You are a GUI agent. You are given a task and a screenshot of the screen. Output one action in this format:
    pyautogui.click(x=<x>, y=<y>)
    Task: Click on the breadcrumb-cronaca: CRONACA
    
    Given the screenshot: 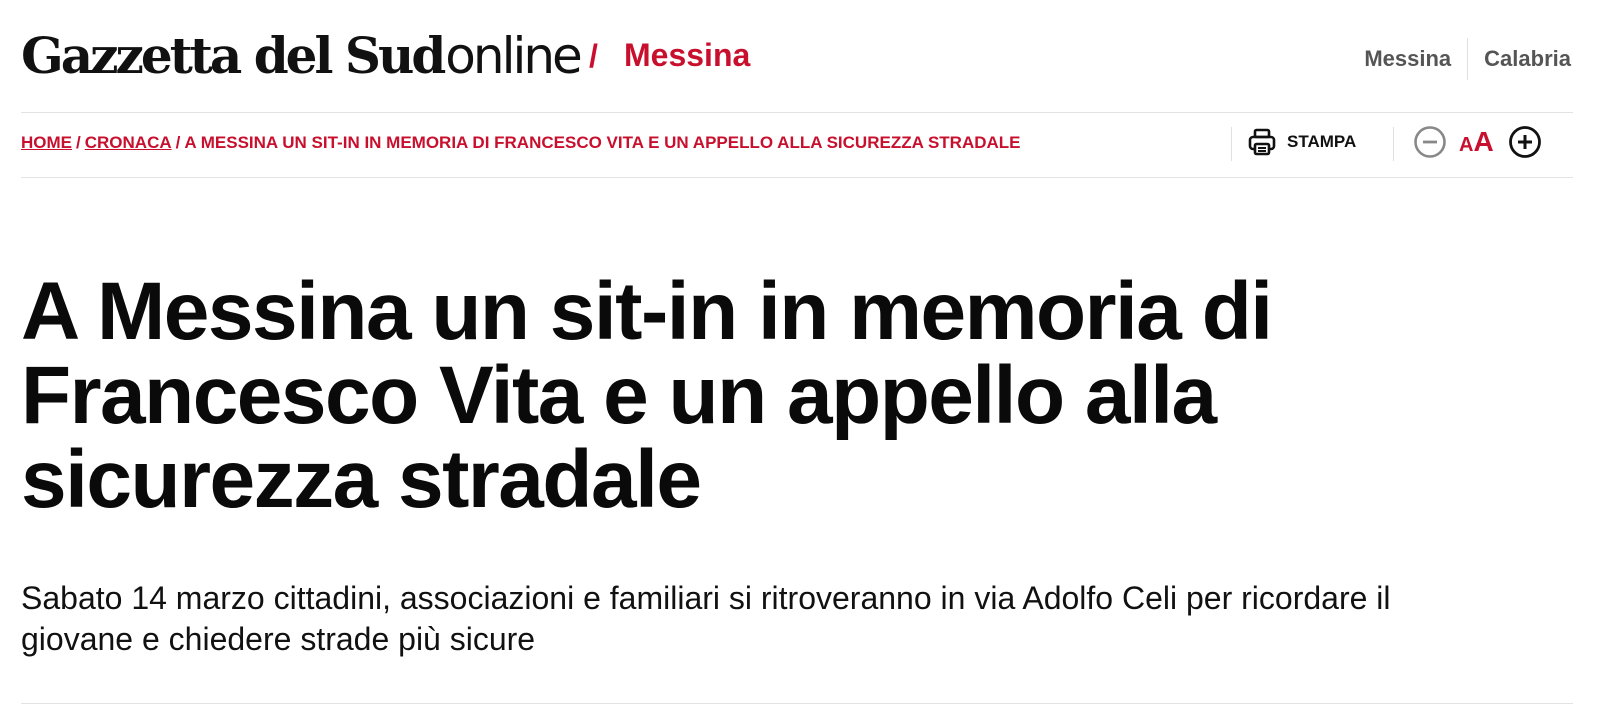 What is the action you would take?
    pyautogui.click(x=128, y=142)
    